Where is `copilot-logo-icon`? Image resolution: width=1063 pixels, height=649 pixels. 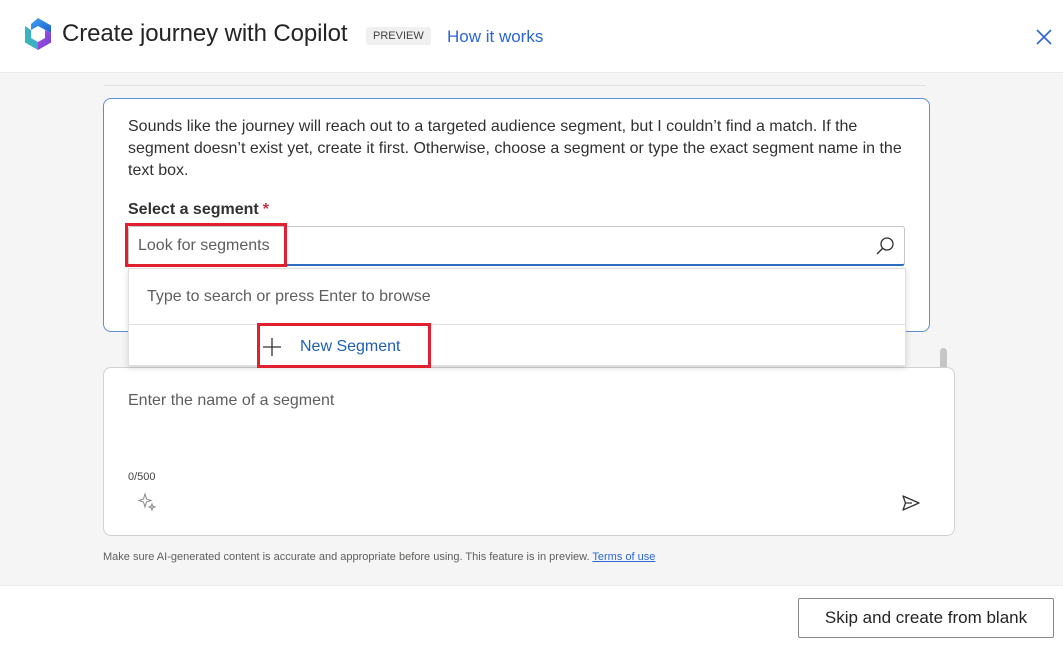 copilot-logo-icon is located at coordinates (38, 34).